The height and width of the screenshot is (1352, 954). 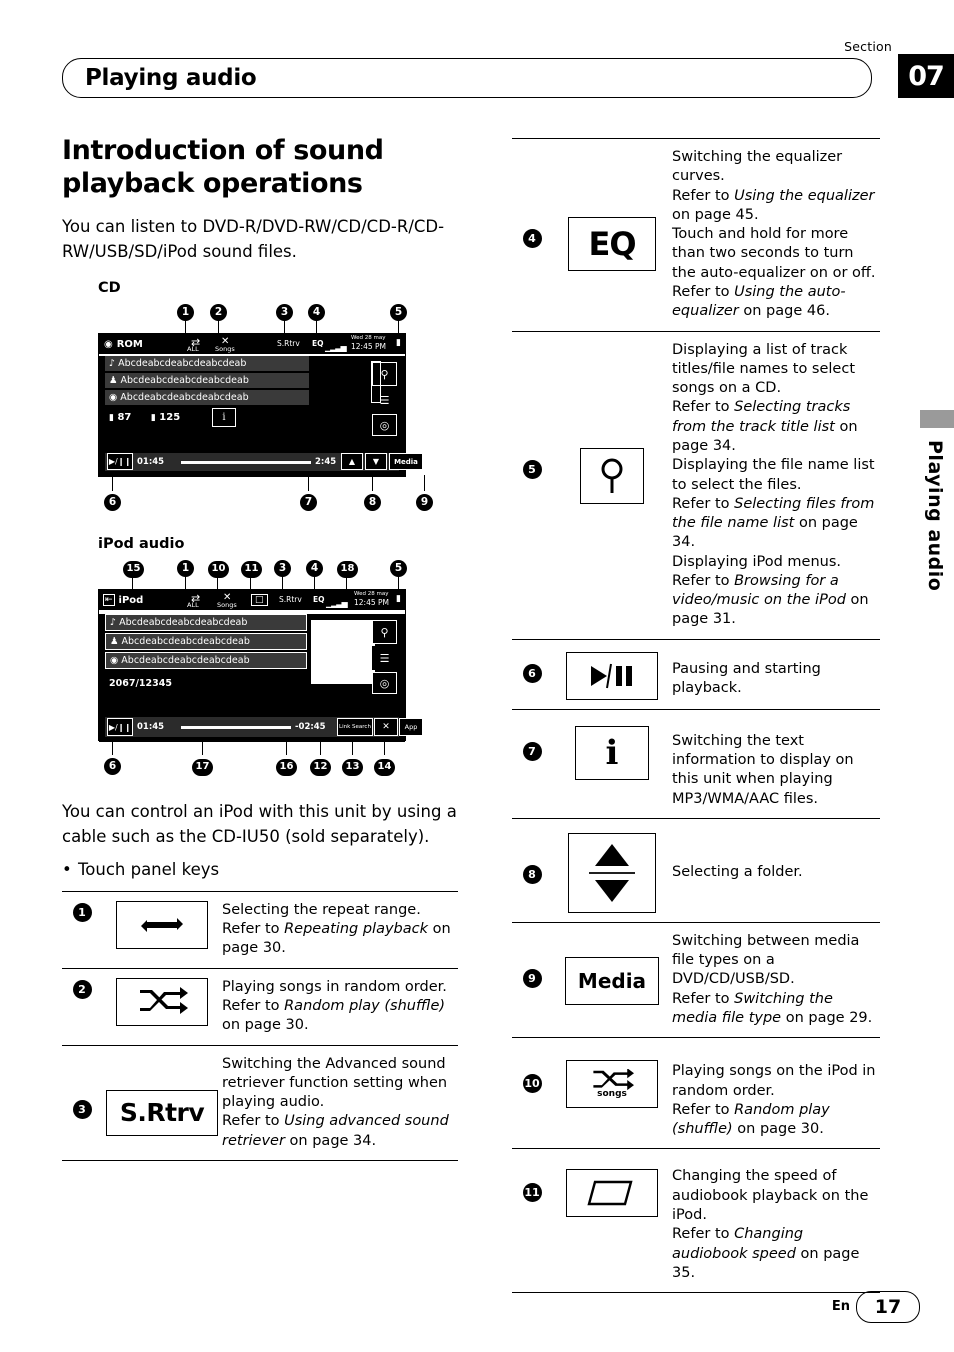 I want to click on folder-number: ▮ 87 ▮ 125, so click(x=145, y=418).